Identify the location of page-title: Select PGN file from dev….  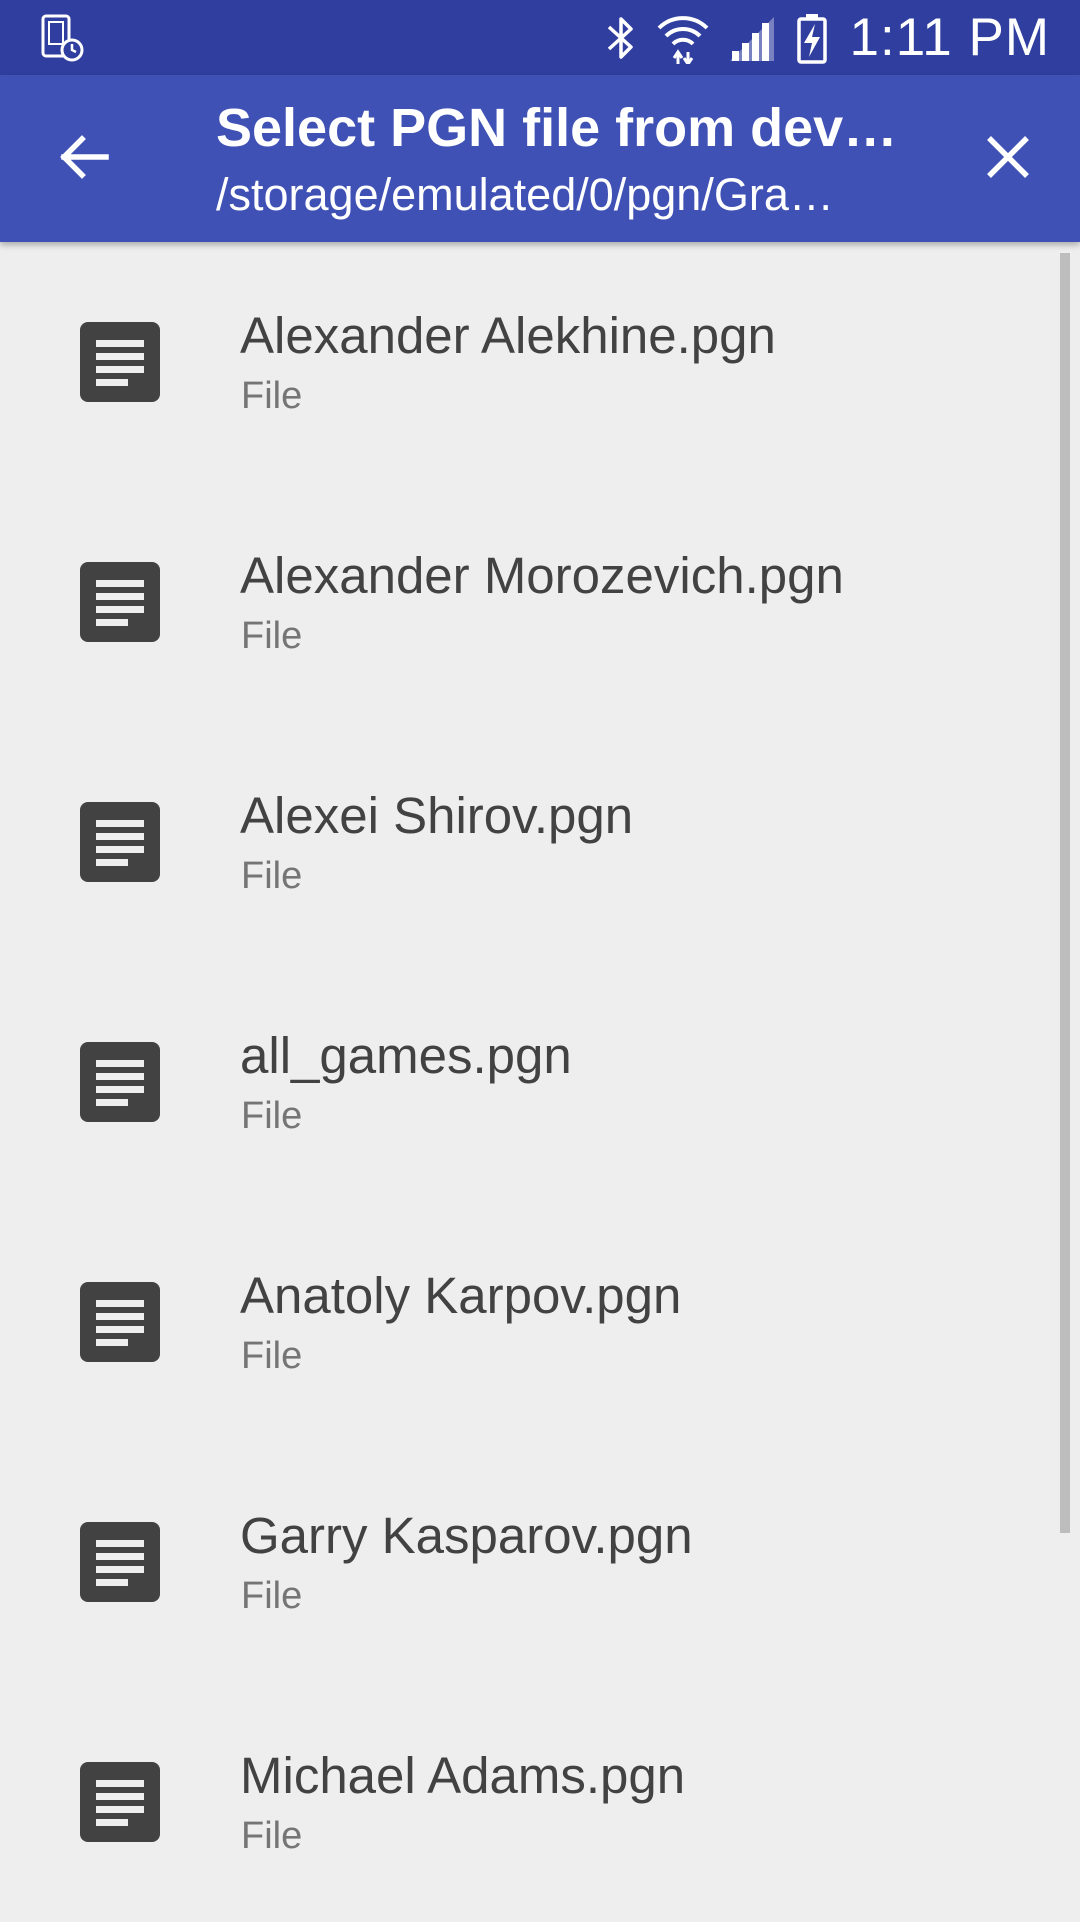
(557, 128).